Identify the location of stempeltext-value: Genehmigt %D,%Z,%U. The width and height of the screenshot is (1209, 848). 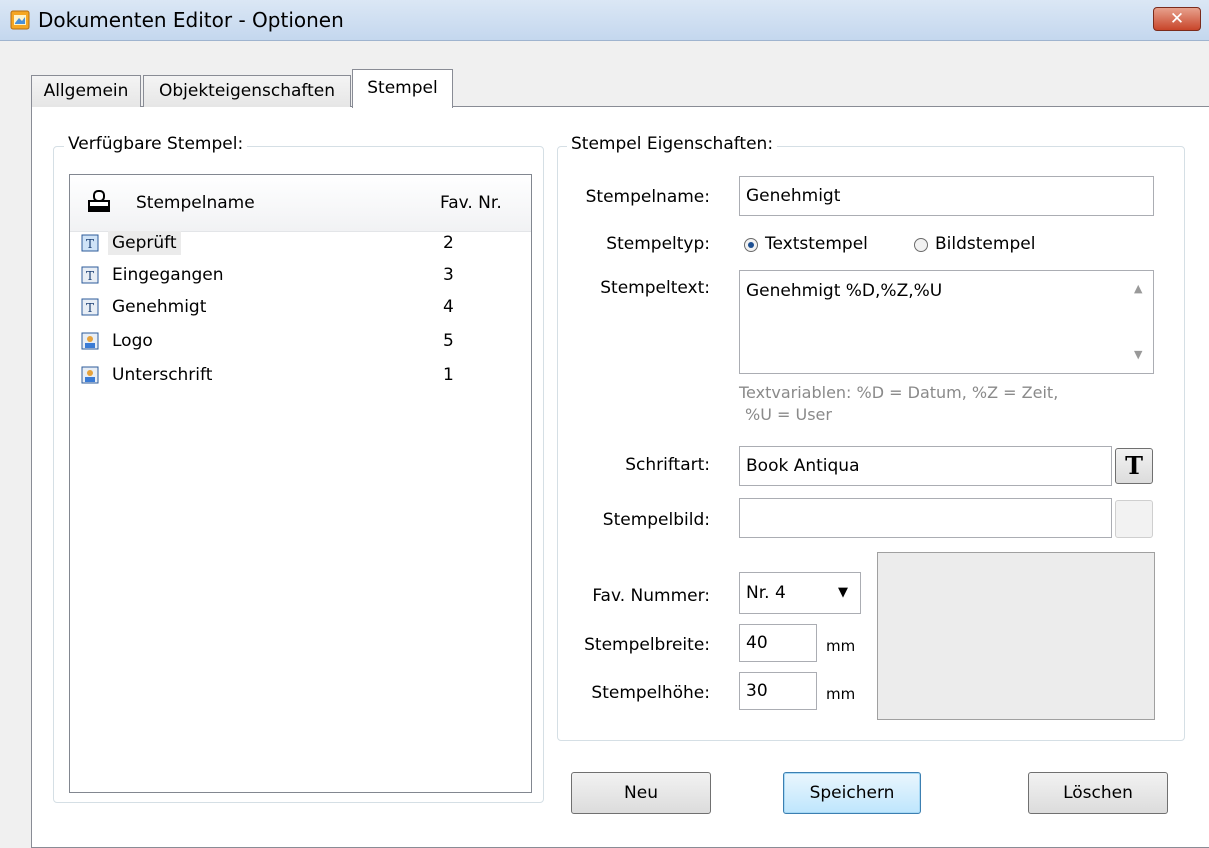
(844, 291).